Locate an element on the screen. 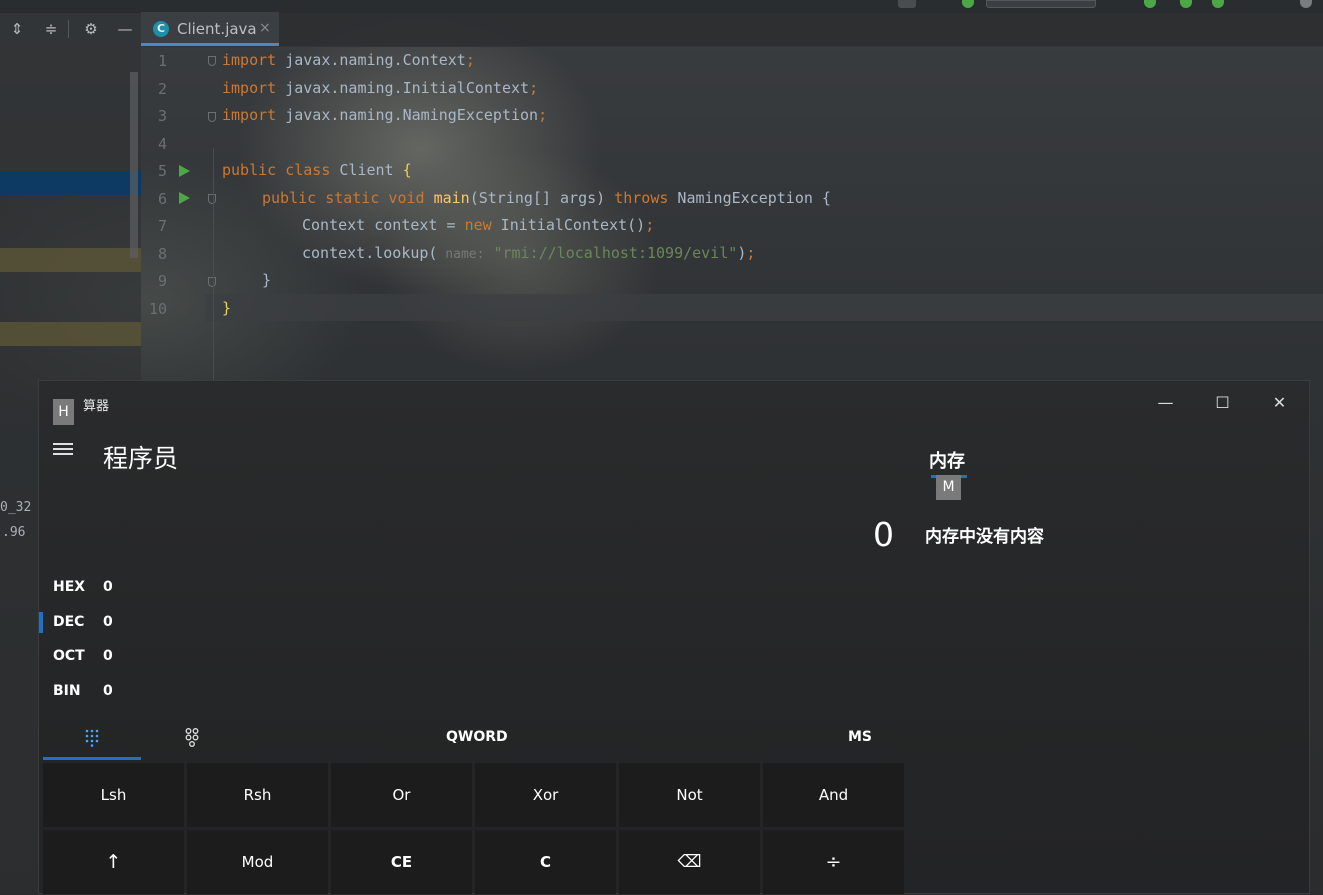 This screenshot has height=895, width=1323. memory-tab: 内存 is located at coordinates (947, 460).